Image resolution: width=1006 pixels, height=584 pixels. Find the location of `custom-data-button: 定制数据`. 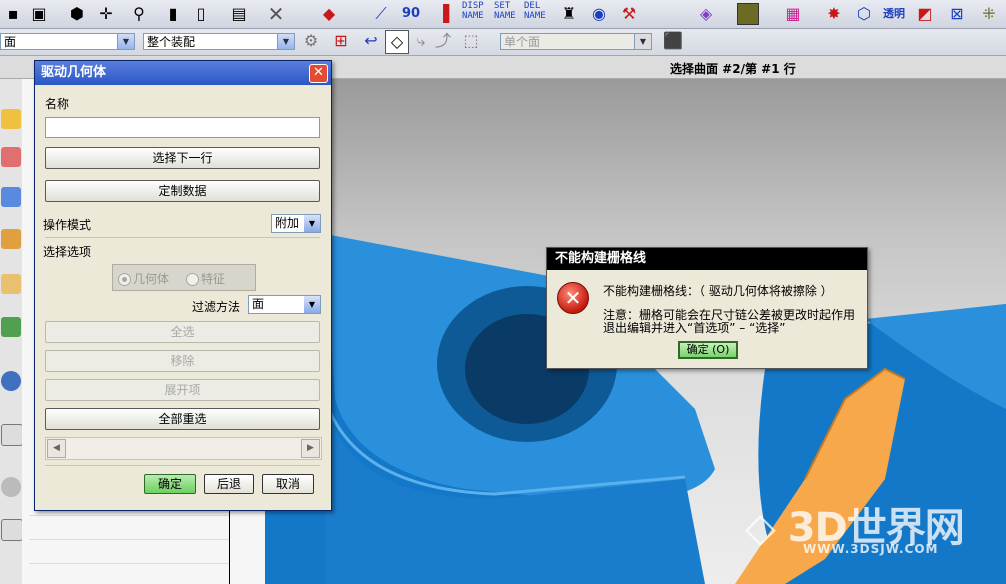

custom-data-button: 定制数据 is located at coordinates (182, 191).